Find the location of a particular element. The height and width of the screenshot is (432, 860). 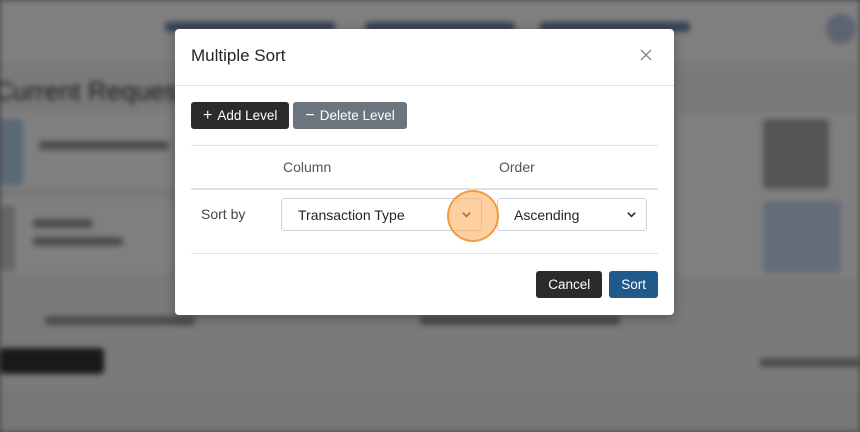

delete-level-label: Delete Level is located at coordinates (357, 115).